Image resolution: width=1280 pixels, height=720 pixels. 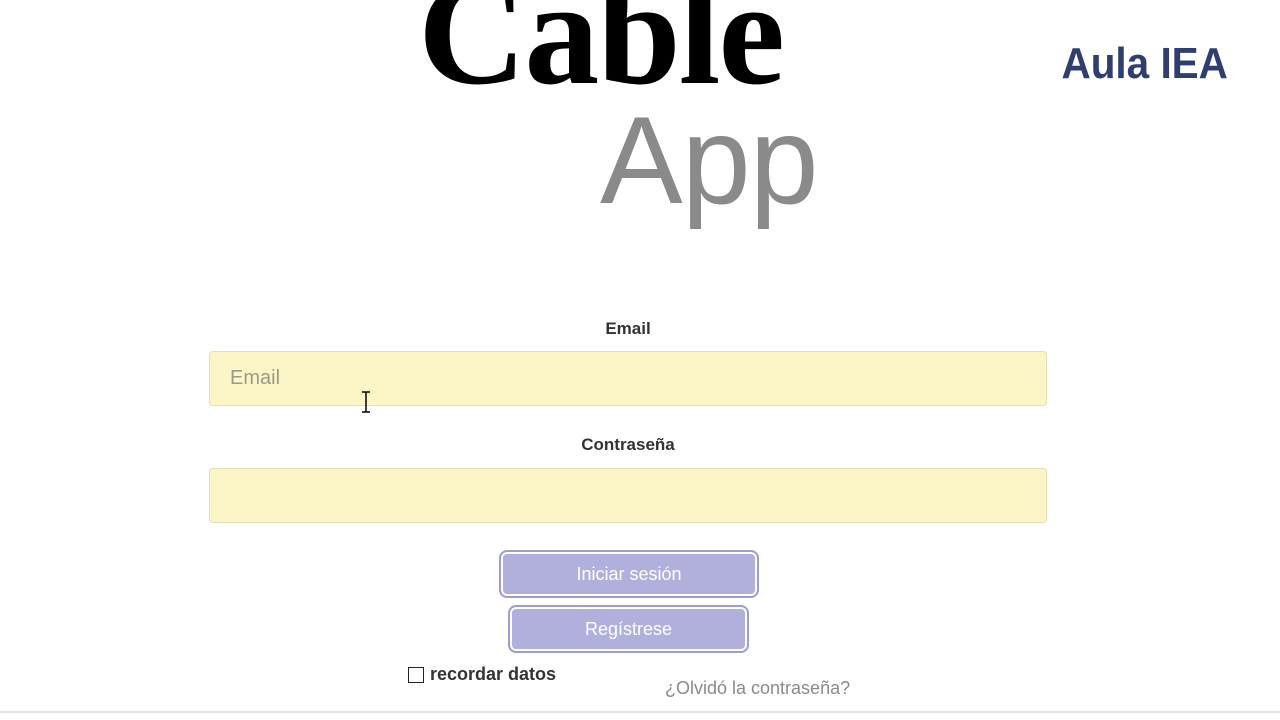 I want to click on watermark-logo: Aula IEA, so click(x=1144, y=63).